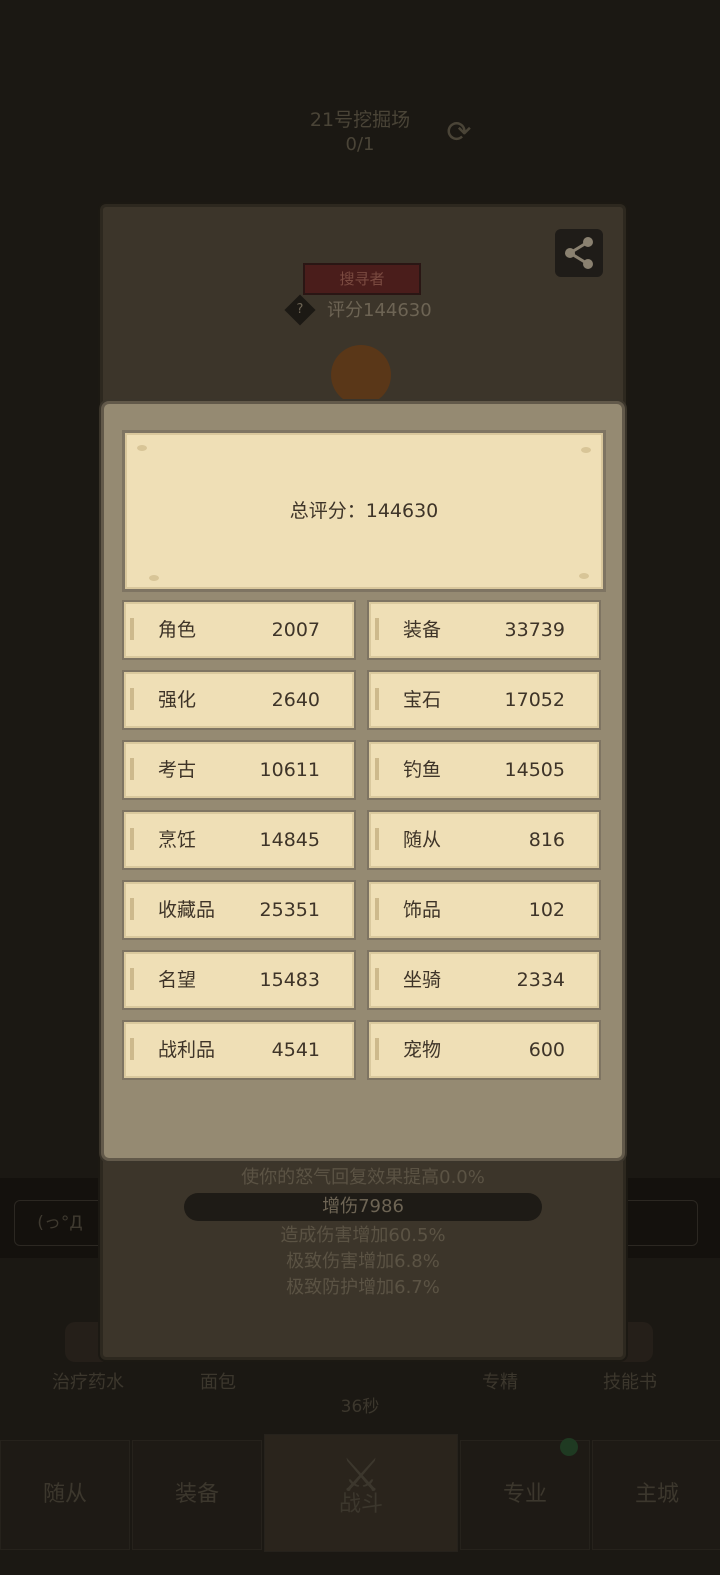  I want to click on category-value: 2640, so click(295, 700).